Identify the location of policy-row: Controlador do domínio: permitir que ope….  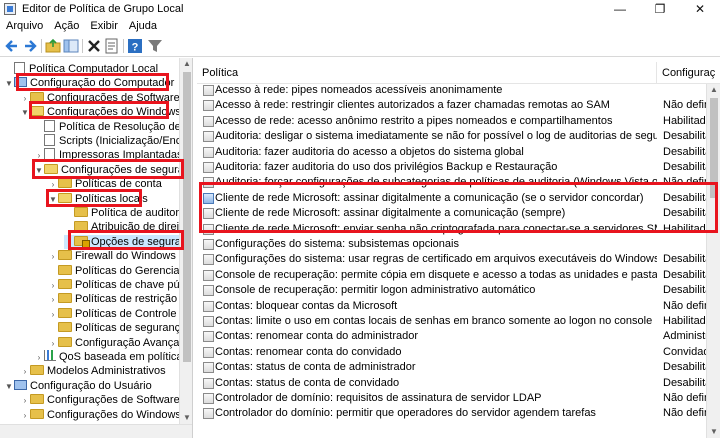
(451, 413).